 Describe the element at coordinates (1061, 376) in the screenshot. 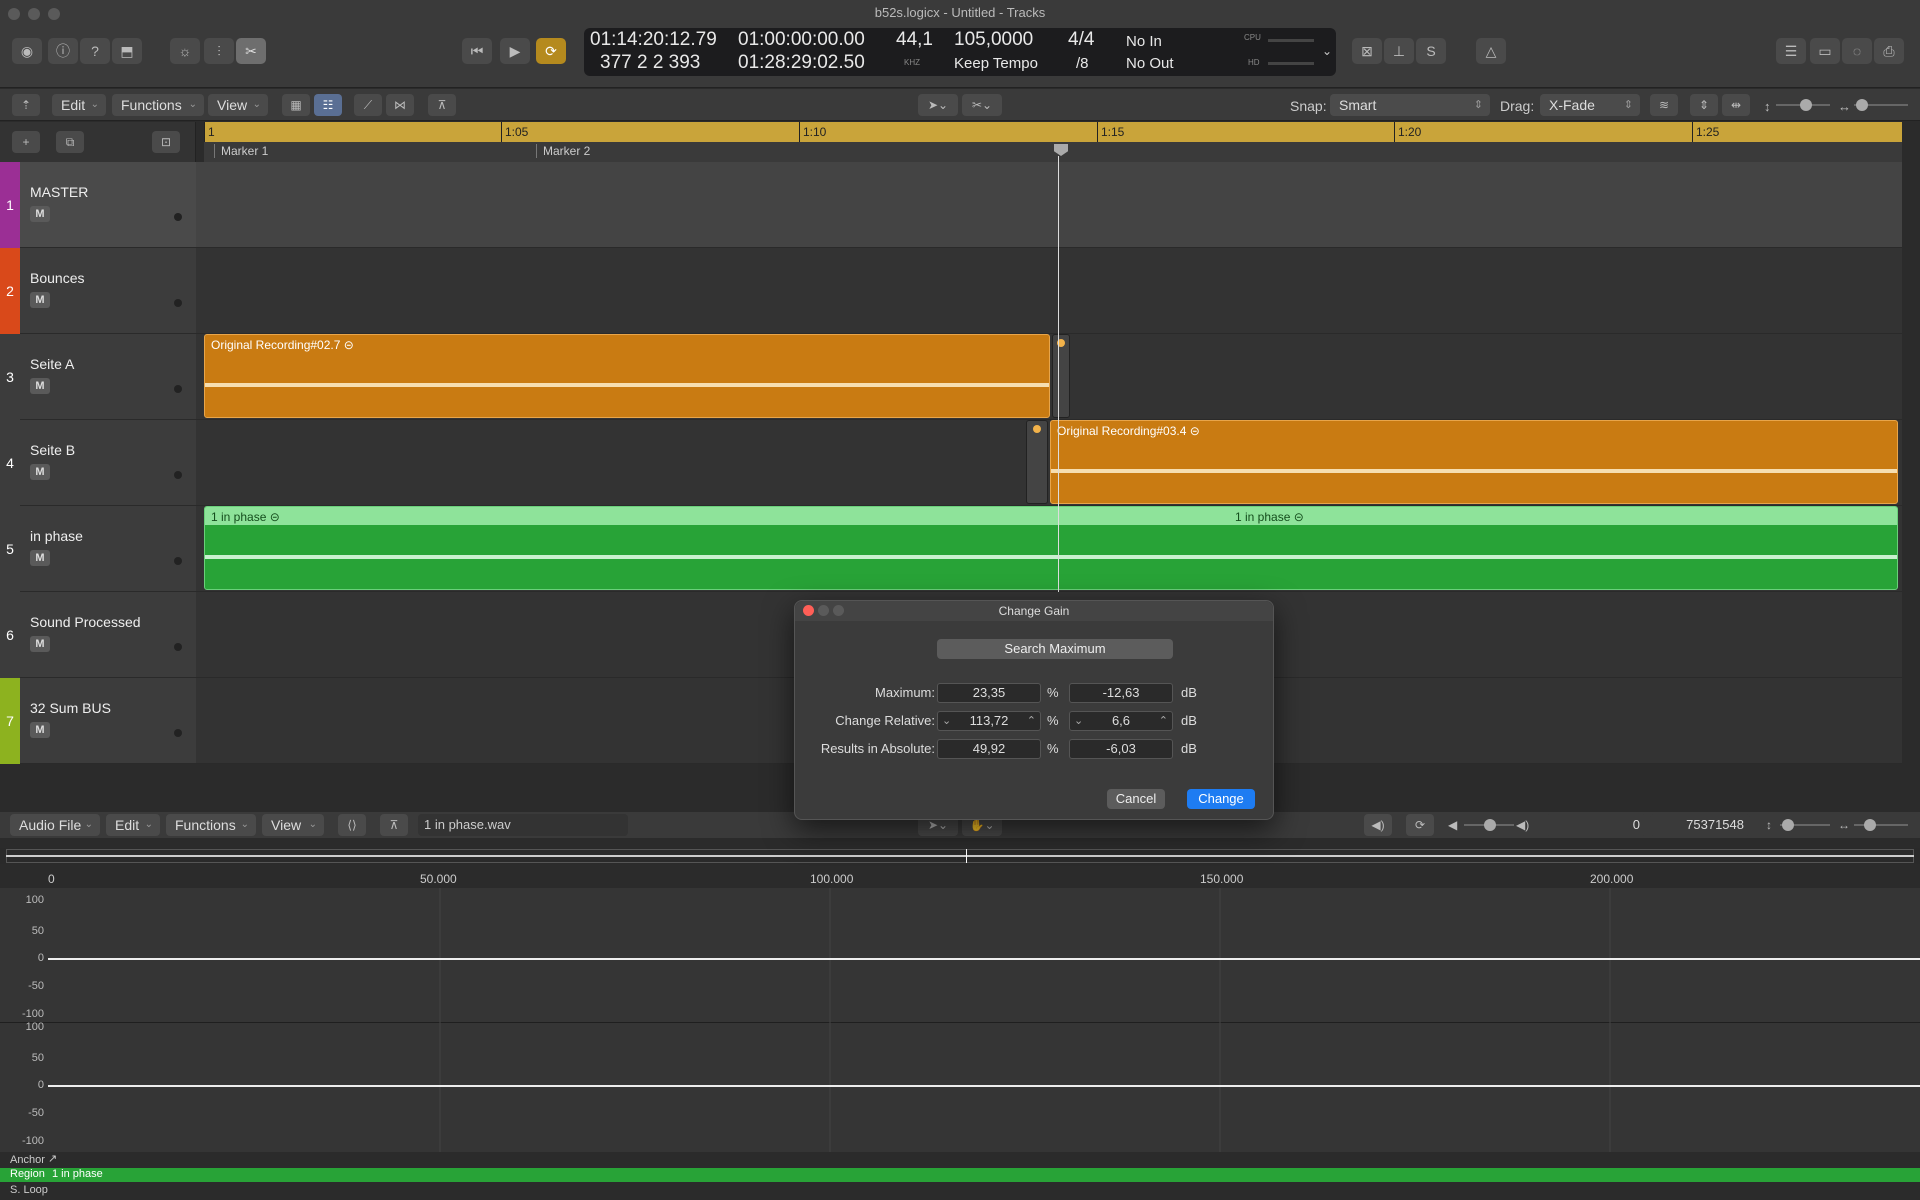

I see `region-seite-a-crossfade` at that location.